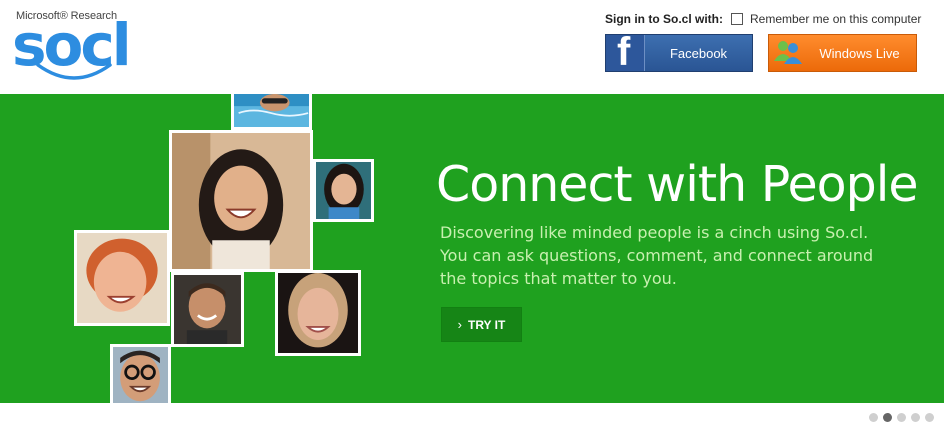  Describe the element at coordinates (83, 47) in the screenshot. I see `socl-logo: Microsoft® Research socl` at that location.